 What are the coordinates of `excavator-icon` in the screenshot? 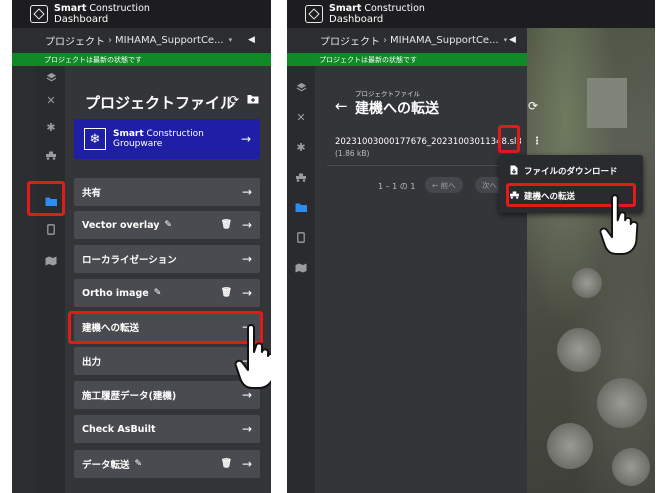 It's located at (514, 196).